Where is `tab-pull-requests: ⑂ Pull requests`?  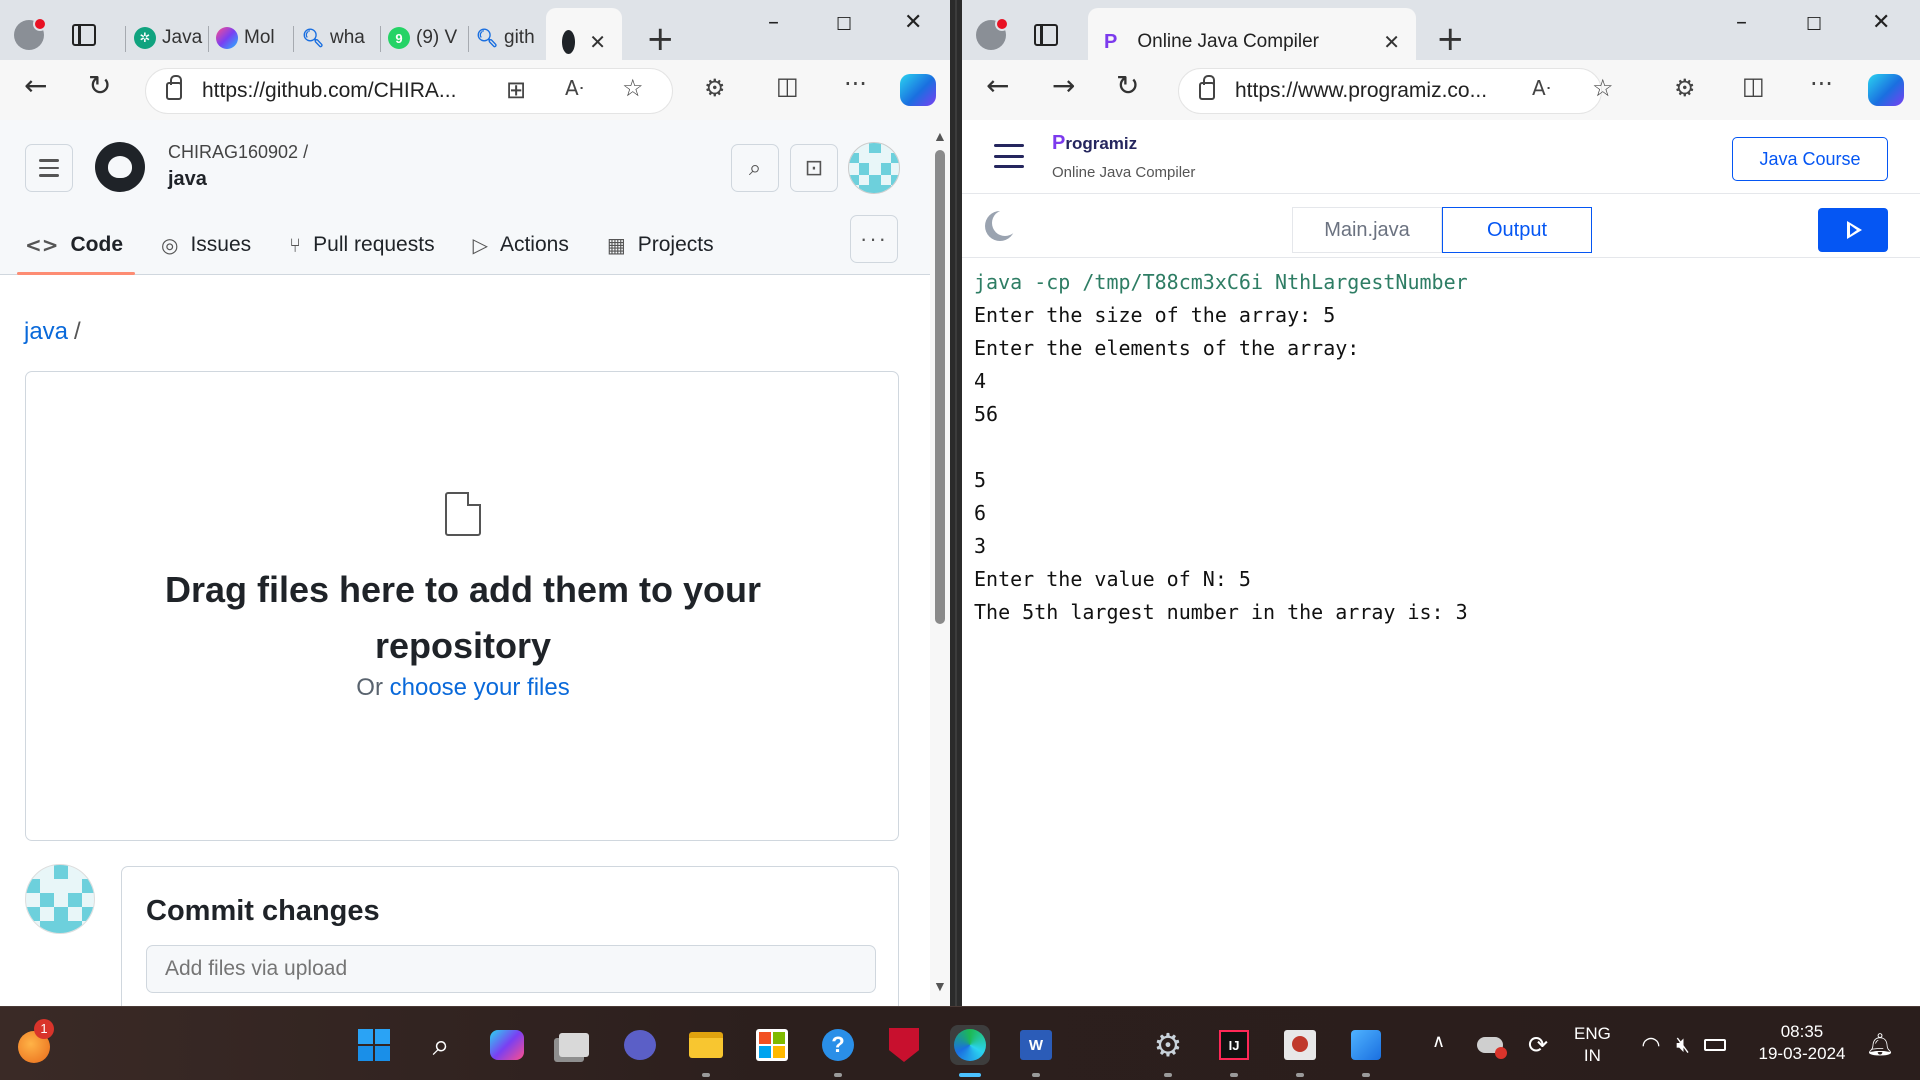
tab-pull-requests: ⑂ Pull requests is located at coordinates (361, 245).